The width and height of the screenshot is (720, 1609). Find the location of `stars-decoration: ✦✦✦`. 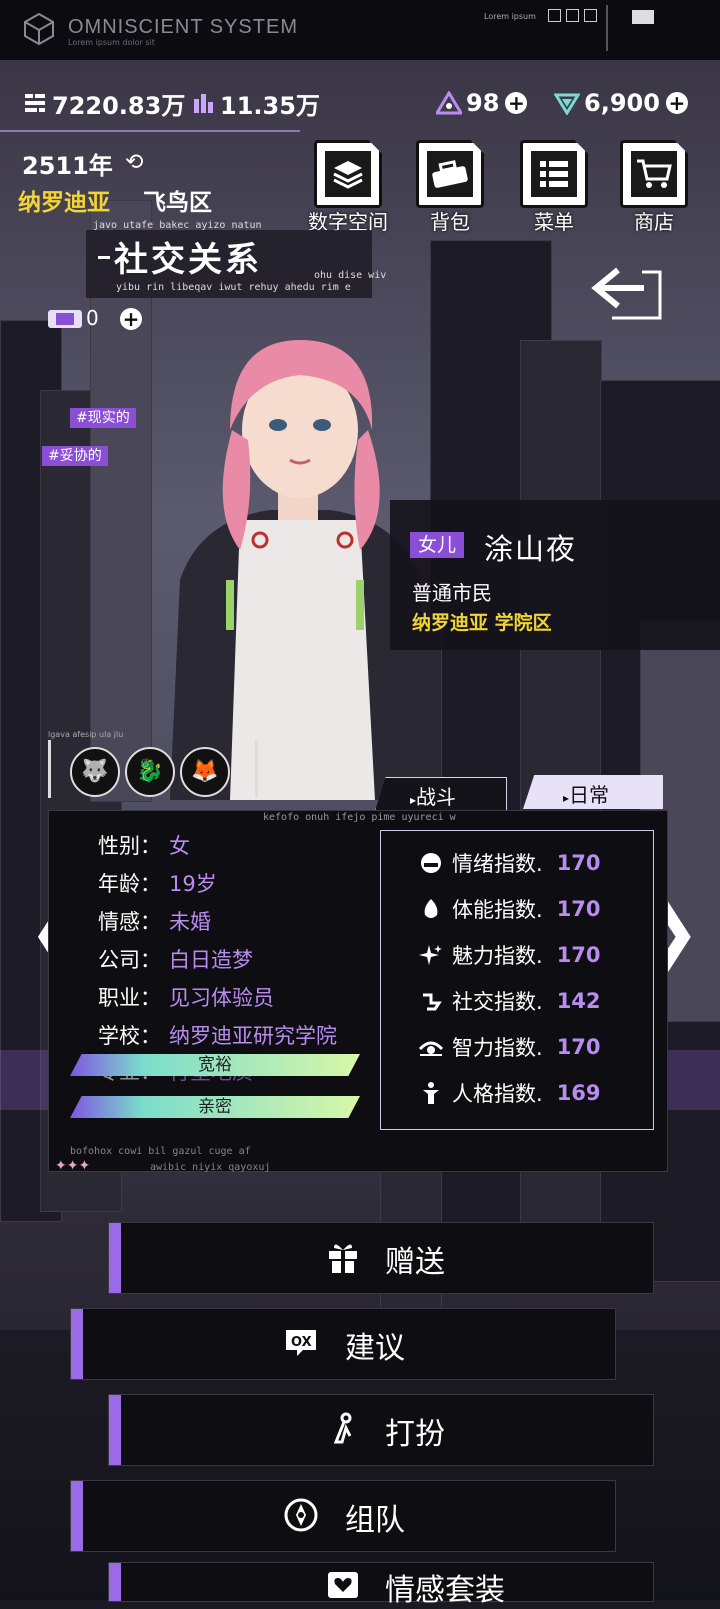

stars-decoration: ✦✦✦ is located at coordinates (73, 1166).